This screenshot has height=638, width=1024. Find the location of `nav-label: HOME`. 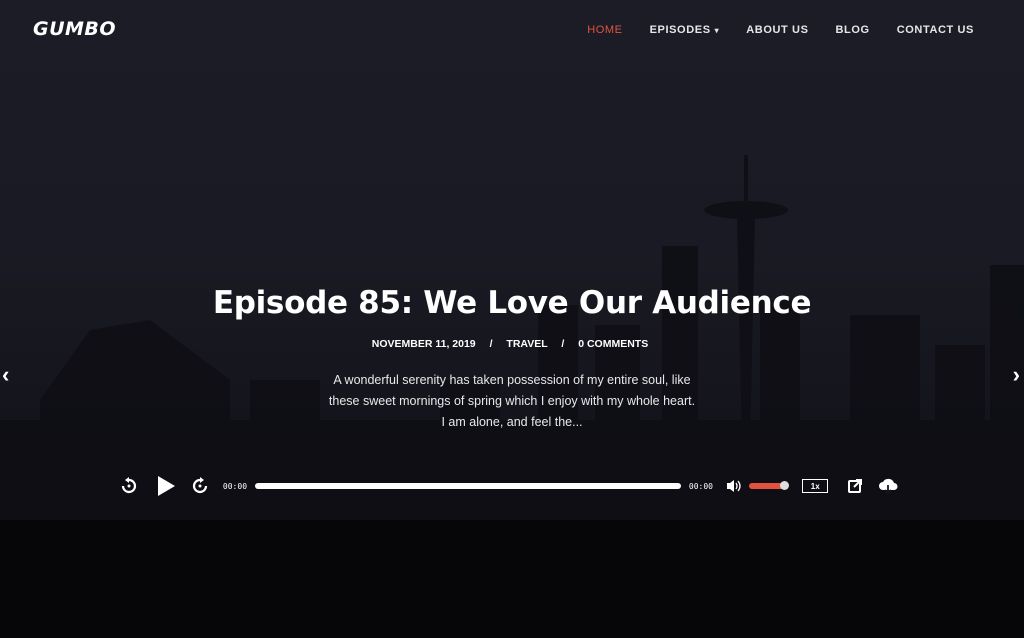

nav-label: HOME is located at coordinates (605, 30).